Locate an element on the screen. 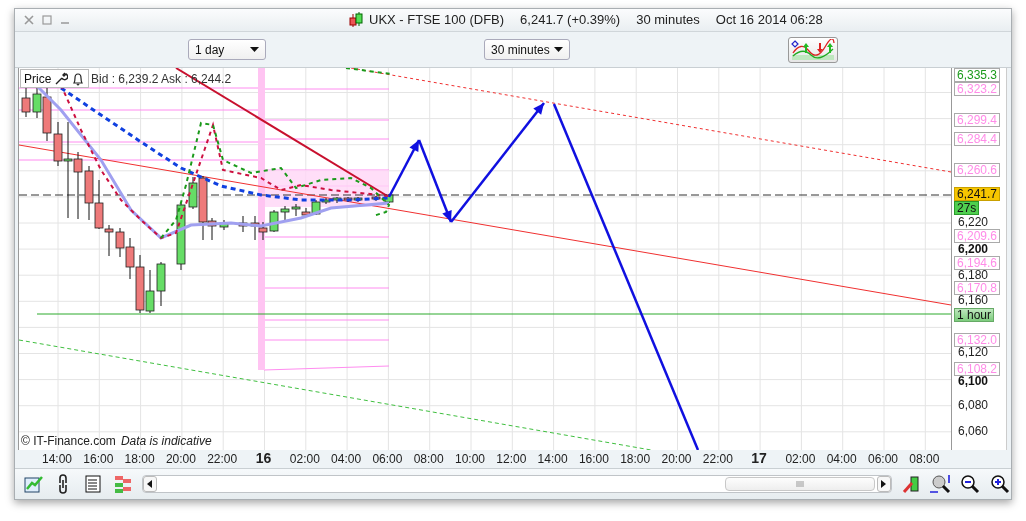 The width and height of the screenshot is (1026, 521). window-title: UKX - FTSE 100 (DFB) is located at coordinates (437, 20).